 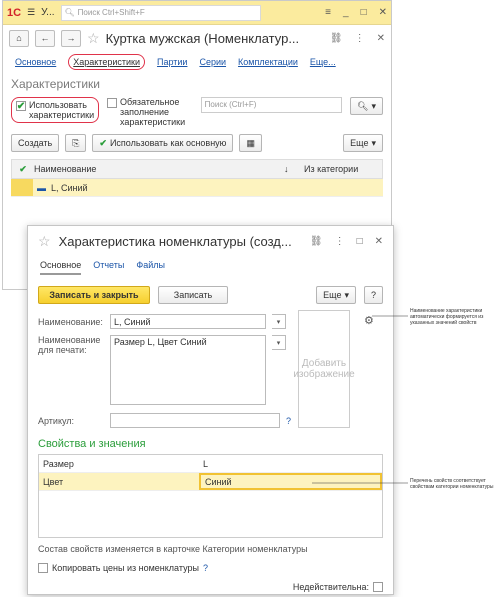 What do you see at coordinates (288, 421) in the screenshot?
I see `article-help: ?` at bounding box center [288, 421].